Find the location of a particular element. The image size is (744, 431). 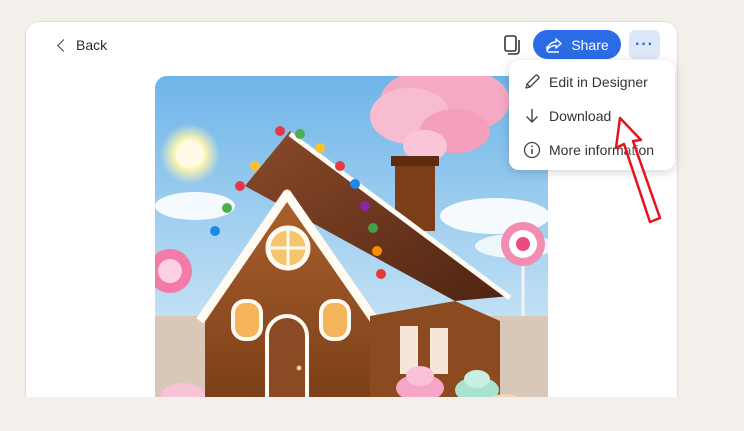

menu-item-label: More information is located at coordinates (602, 150).